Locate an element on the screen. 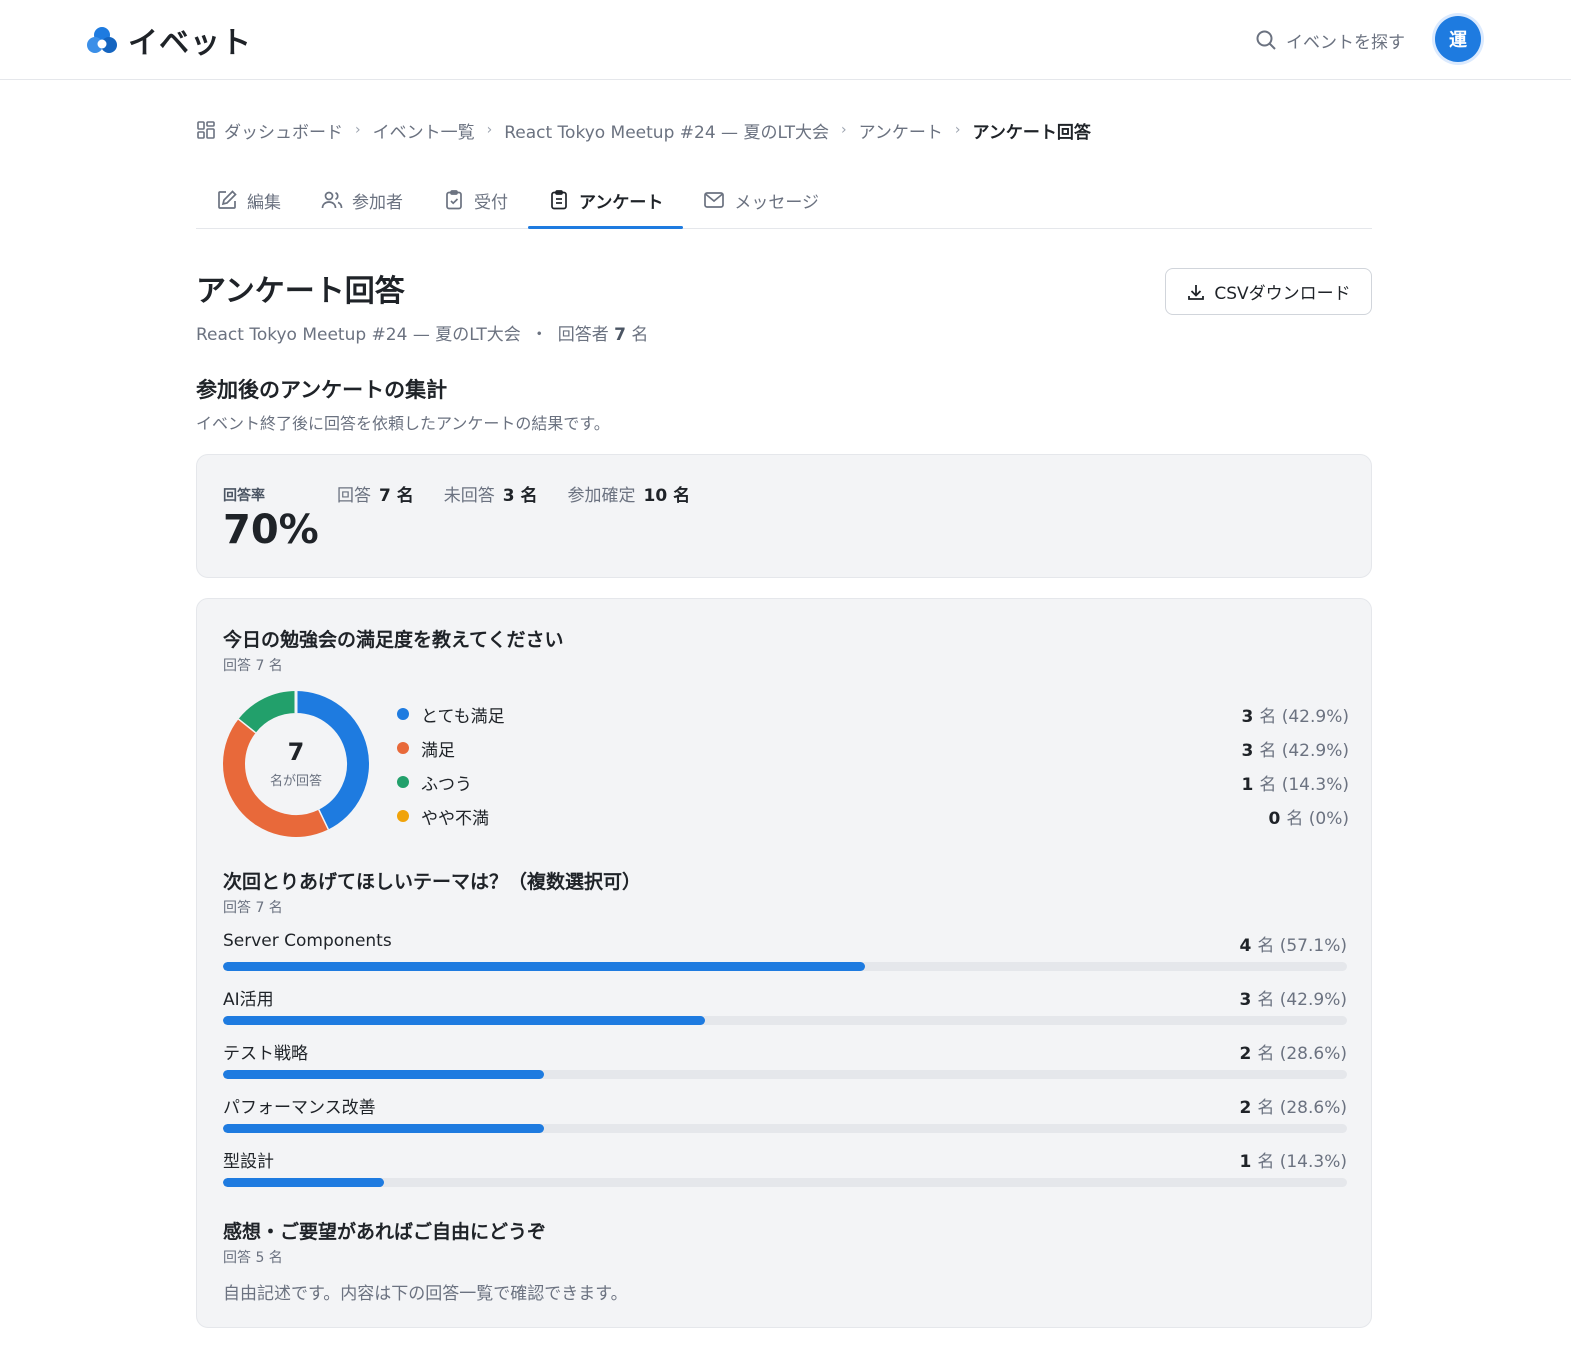 The width and height of the screenshot is (1571, 1350). user-avatar: 運 is located at coordinates (1458, 39).